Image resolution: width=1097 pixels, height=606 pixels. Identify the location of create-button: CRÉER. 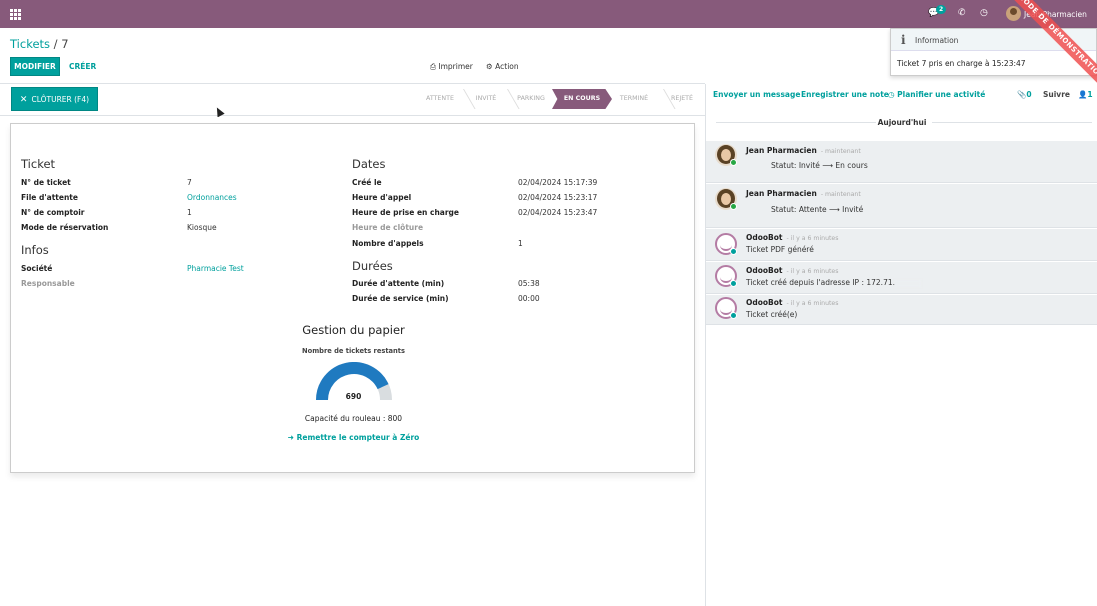
(82, 66).